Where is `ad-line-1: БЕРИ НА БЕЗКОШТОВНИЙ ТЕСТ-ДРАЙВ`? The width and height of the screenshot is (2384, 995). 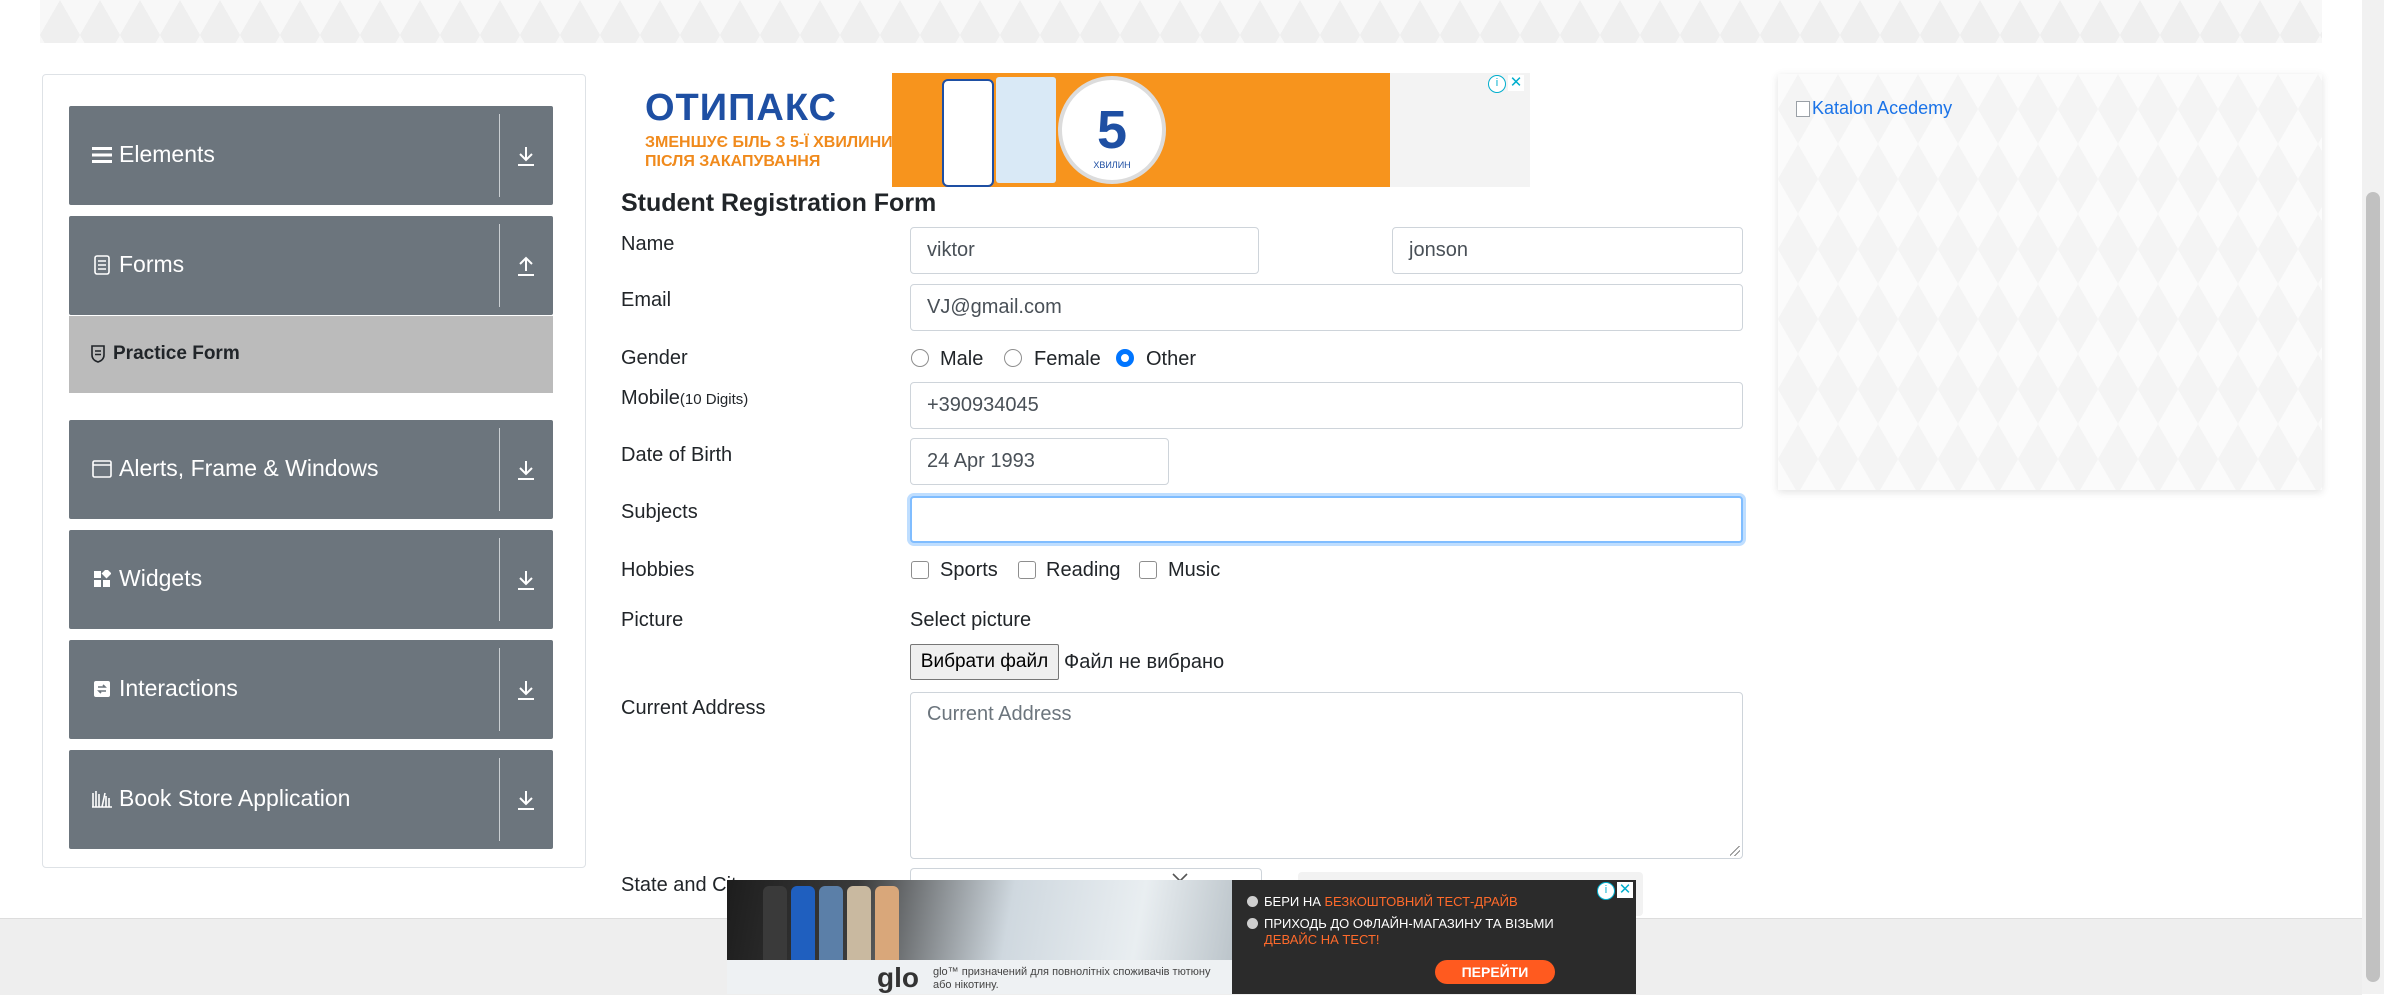
ad-line-1: БЕРИ НА БЕЗКОШТОВНИЙ ТЕСТ-ДРАЙВ is located at coordinates (1382, 902).